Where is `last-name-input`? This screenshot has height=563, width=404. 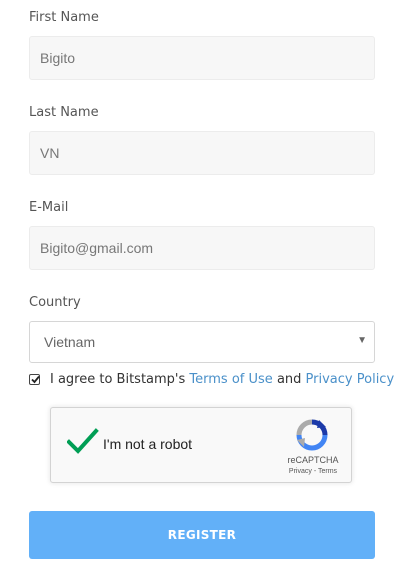
last-name-input is located at coordinates (202, 153).